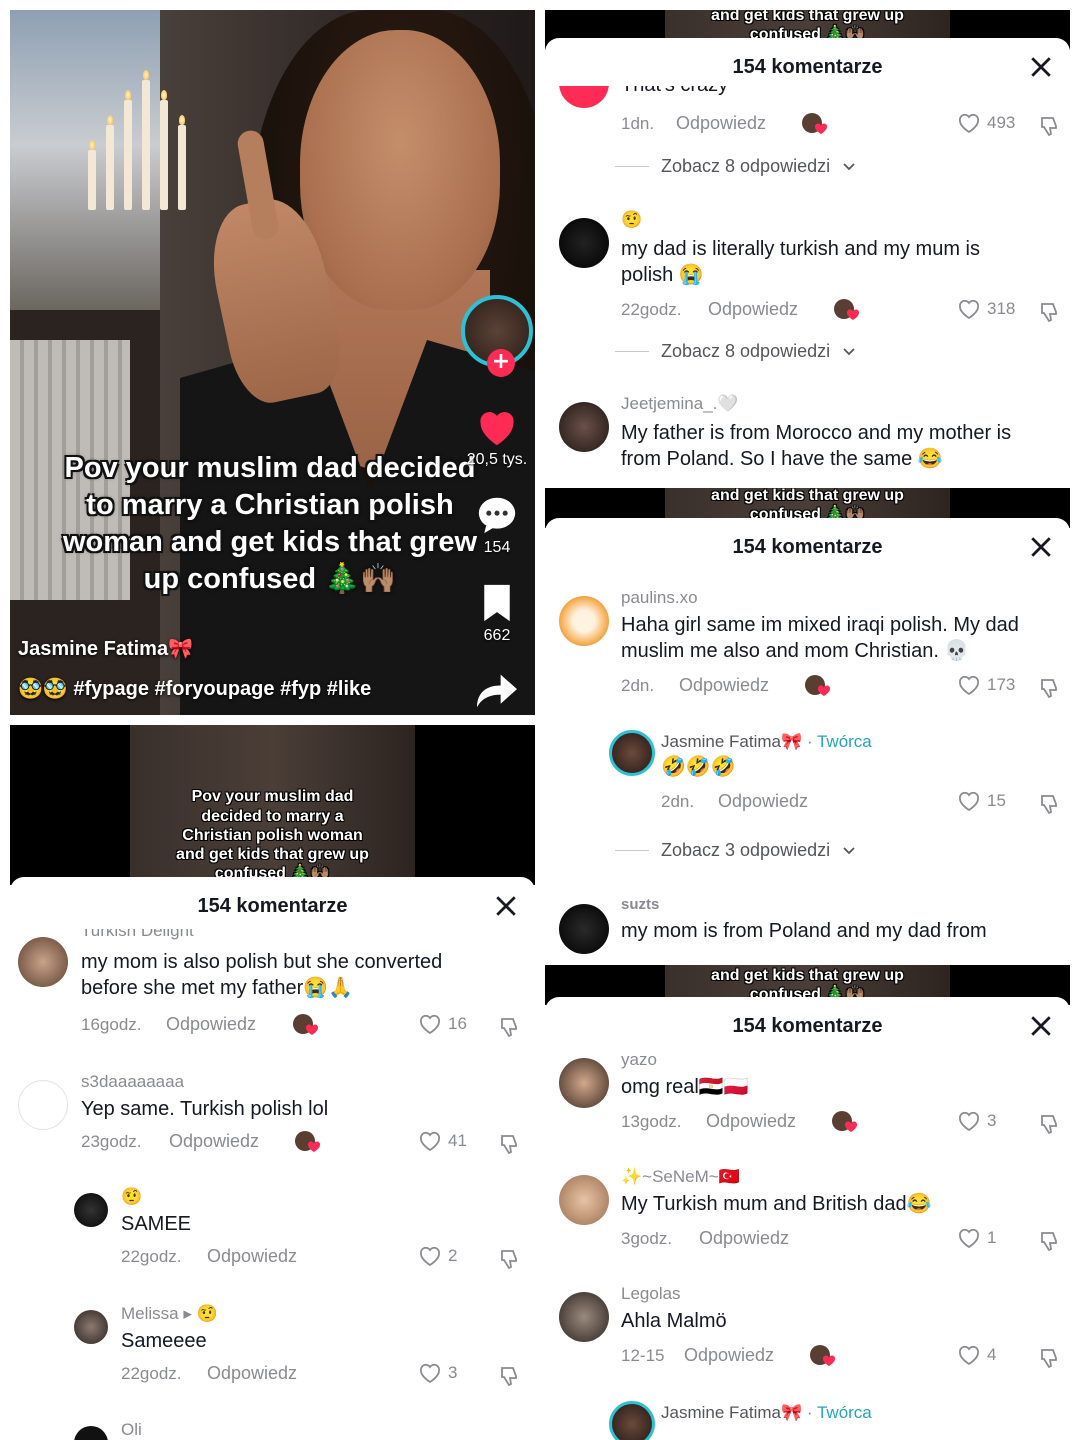 Image resolution: width=1080 pixels, height=1440 pixels. Describe the element at coordinates (639, 1060) in the screenshot. I see `comment-username: yazo` at that location.